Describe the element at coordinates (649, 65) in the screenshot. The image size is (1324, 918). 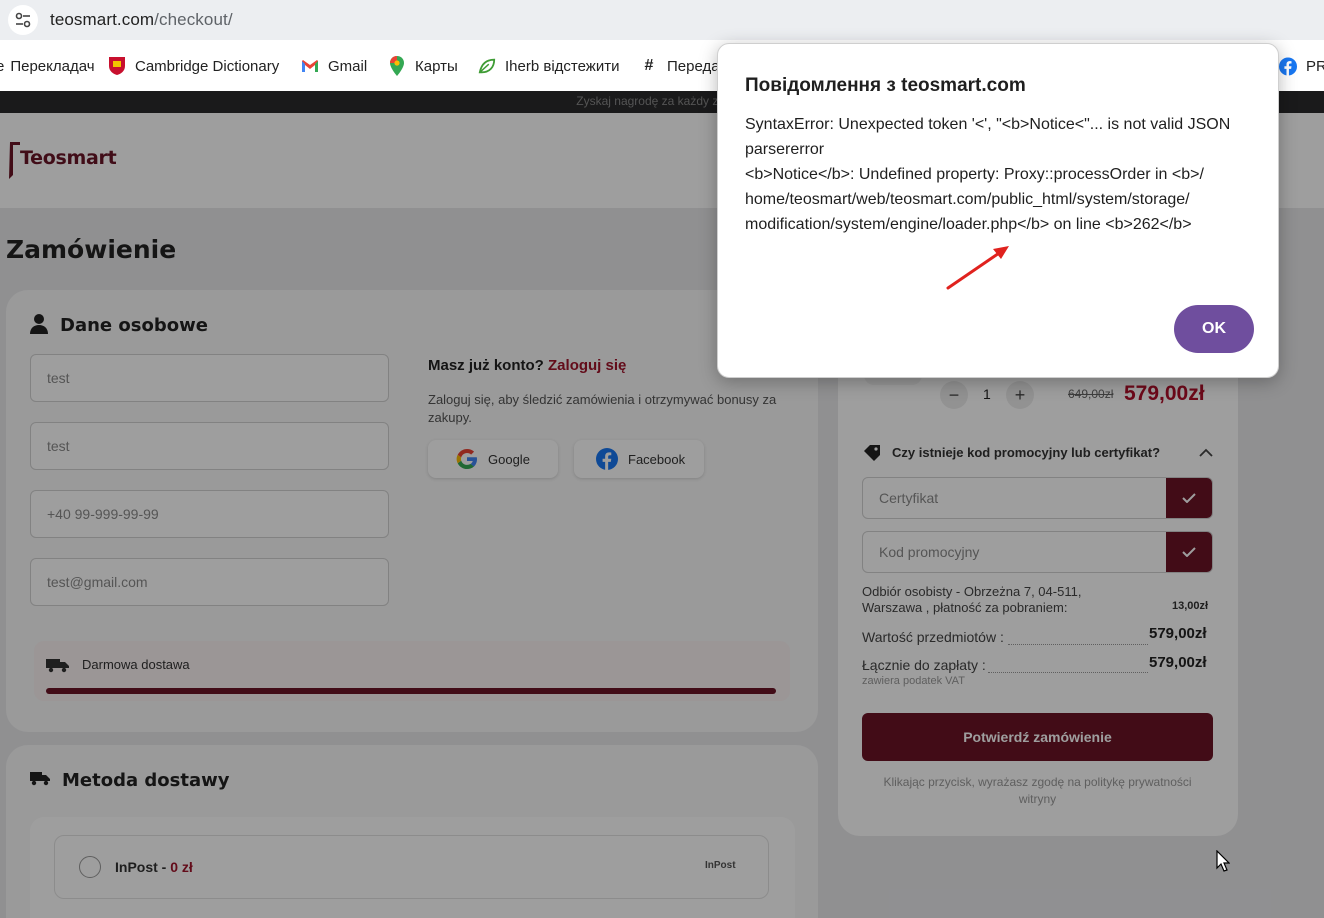
I see `hash-icon: #` at that location.